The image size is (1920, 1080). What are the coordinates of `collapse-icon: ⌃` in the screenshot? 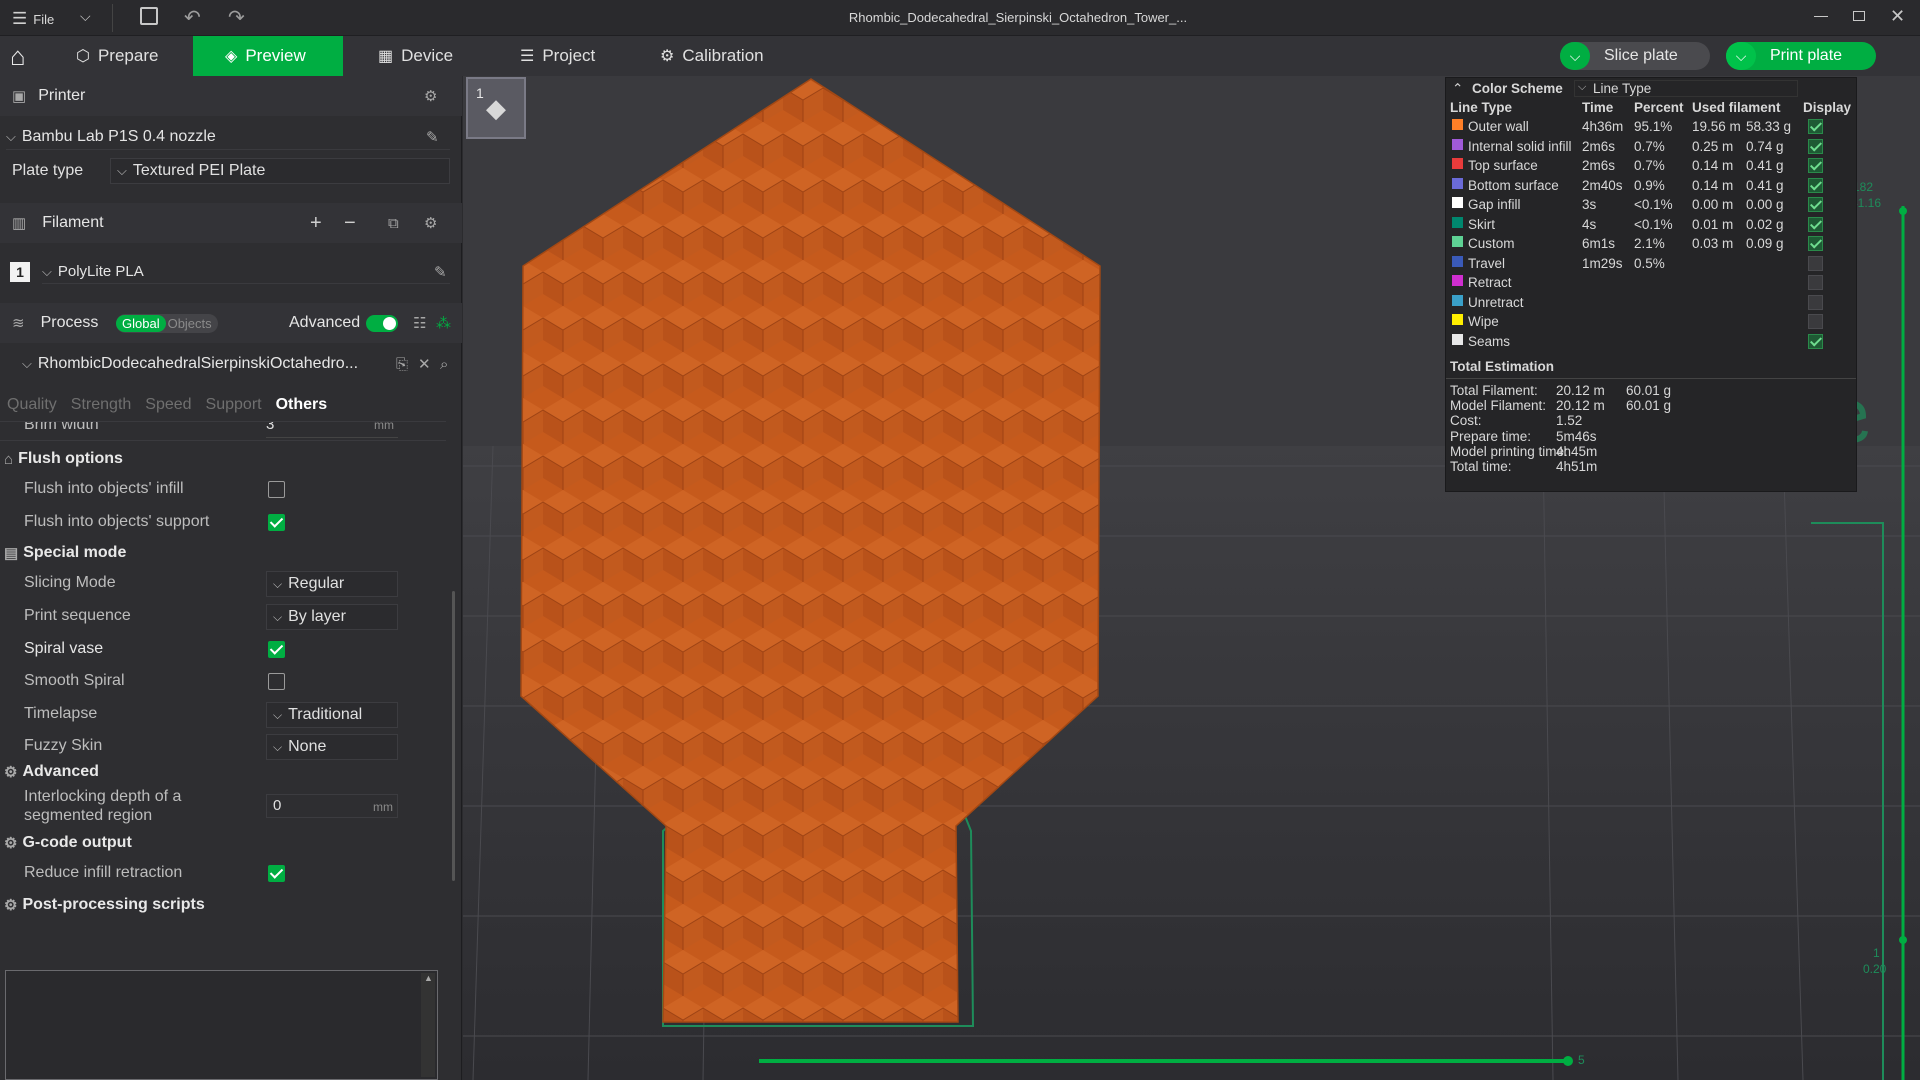 It's located at (1457, 89).